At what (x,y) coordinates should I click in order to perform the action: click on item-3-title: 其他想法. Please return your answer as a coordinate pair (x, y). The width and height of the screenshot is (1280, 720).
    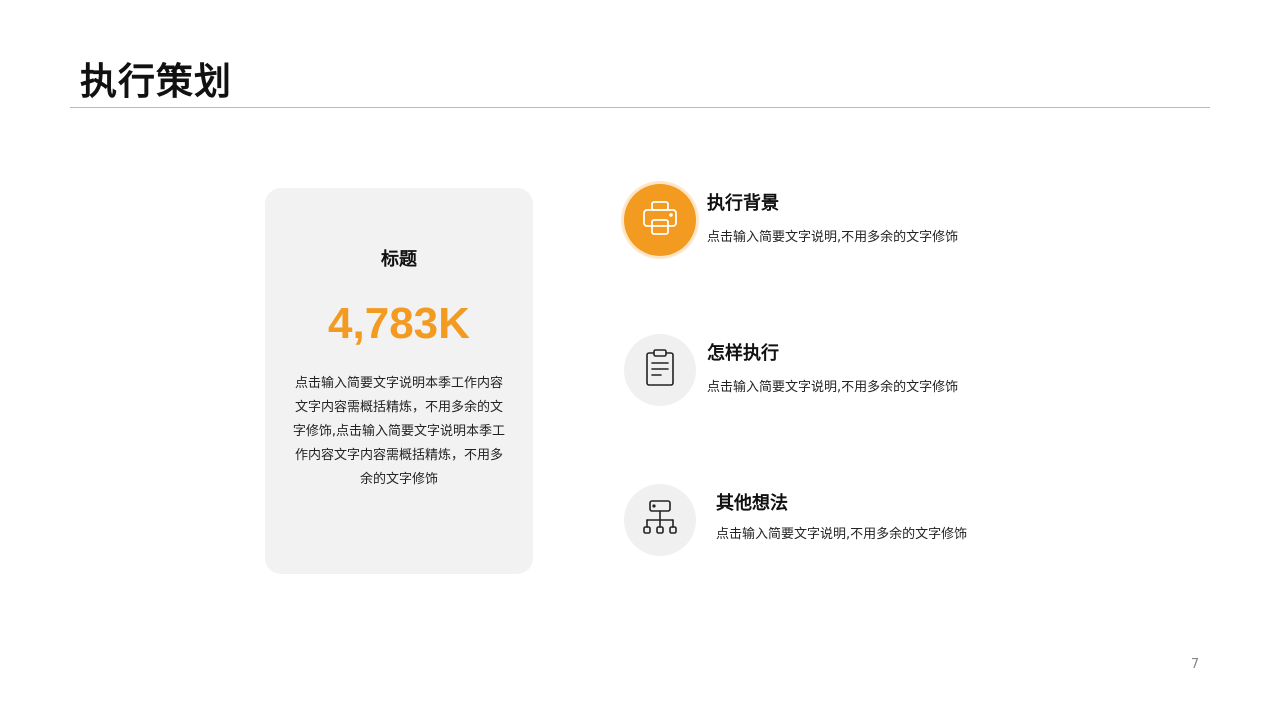
    Looking at the image, I should click on (752, 503).